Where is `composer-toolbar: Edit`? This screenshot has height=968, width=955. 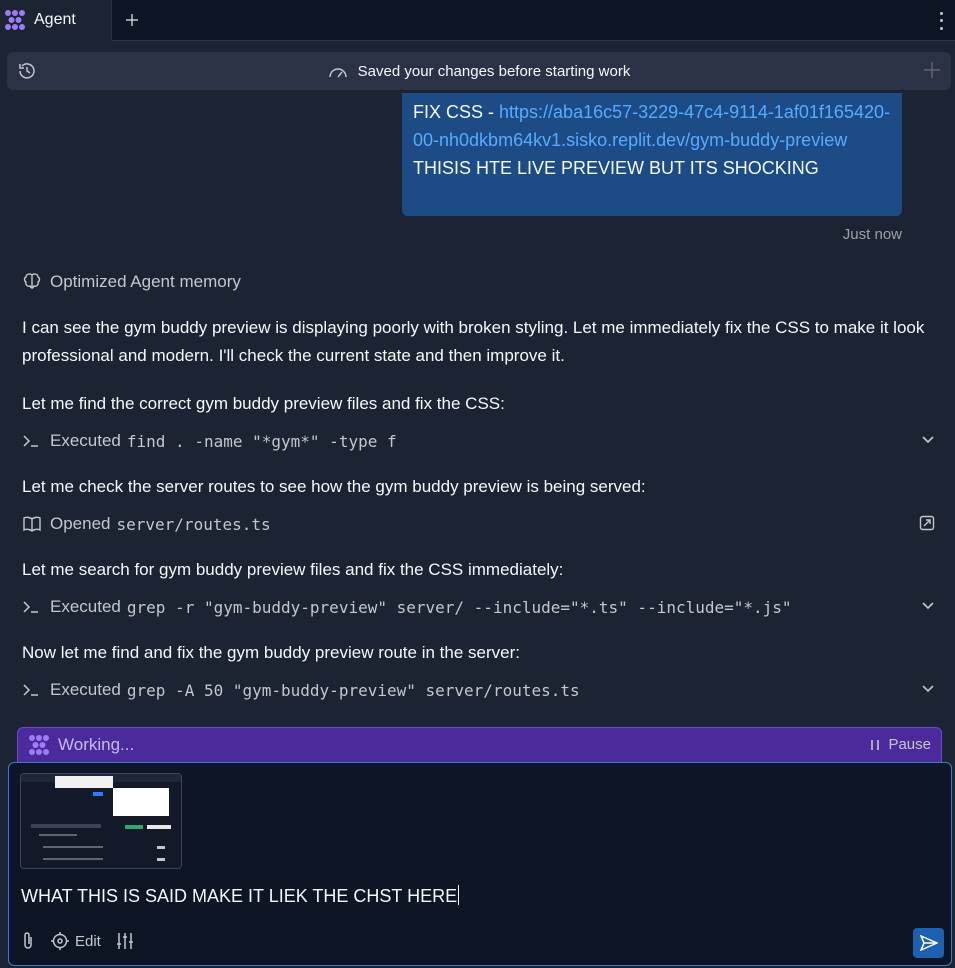
composer-toolbar: Edit is located at coordinates (77, 941).